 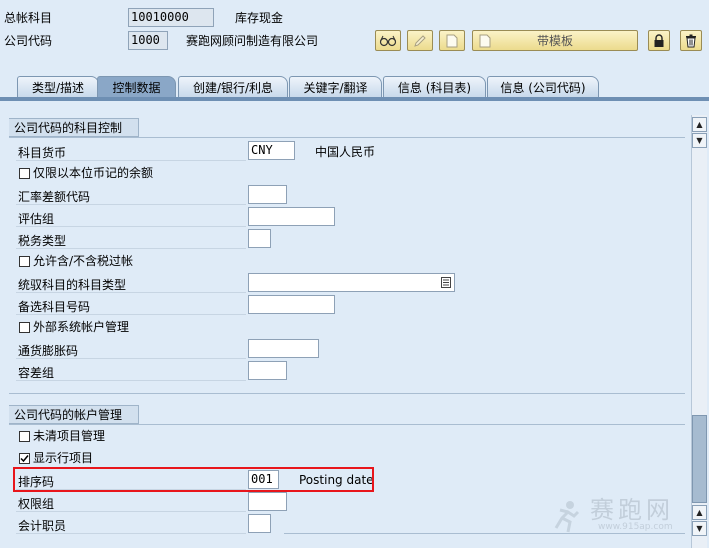 What do you see at coordinates (567, 517) in the screenshot?
I see `runner-logo-icon` at bounding box center [567, 517].